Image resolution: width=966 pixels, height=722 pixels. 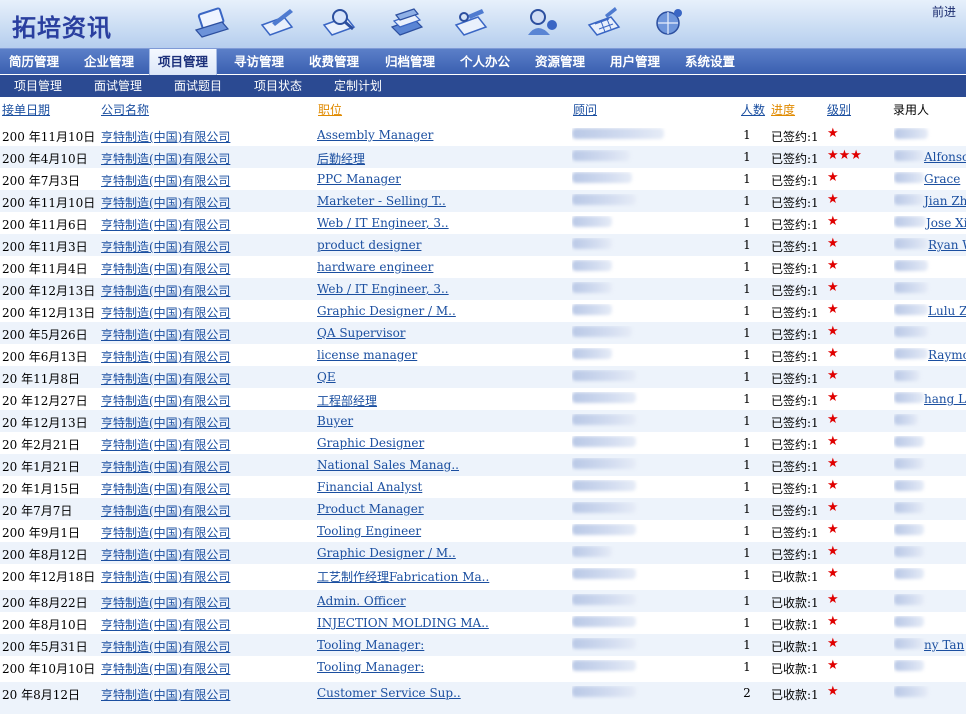 I want to click on recruiter-name: hang Li, so click(x=945, y=399).